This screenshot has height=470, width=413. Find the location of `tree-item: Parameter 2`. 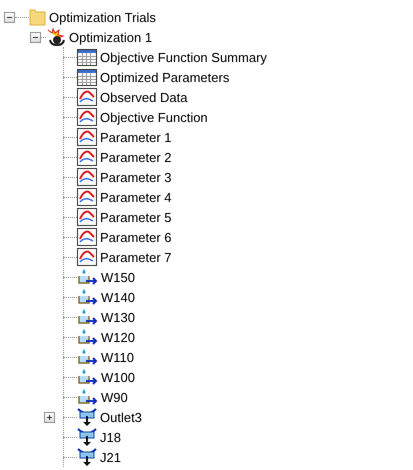

tree-item: Parameter 2 is located at coordinates (136, 157).